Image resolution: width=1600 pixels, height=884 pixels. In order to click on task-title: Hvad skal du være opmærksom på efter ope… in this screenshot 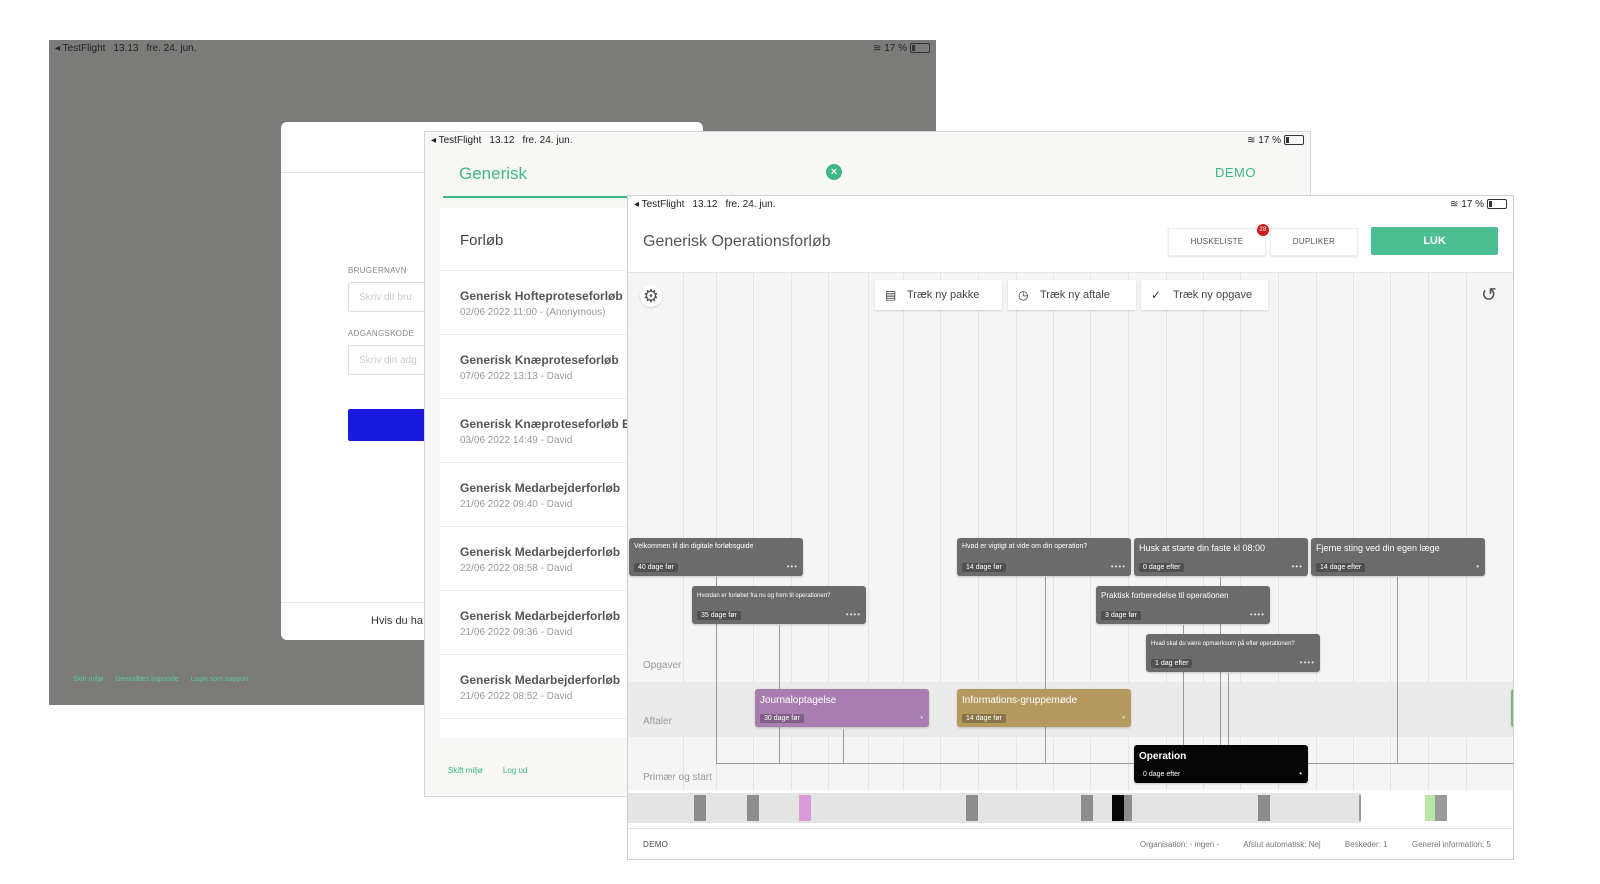, I will do `click(1223, 644)`.